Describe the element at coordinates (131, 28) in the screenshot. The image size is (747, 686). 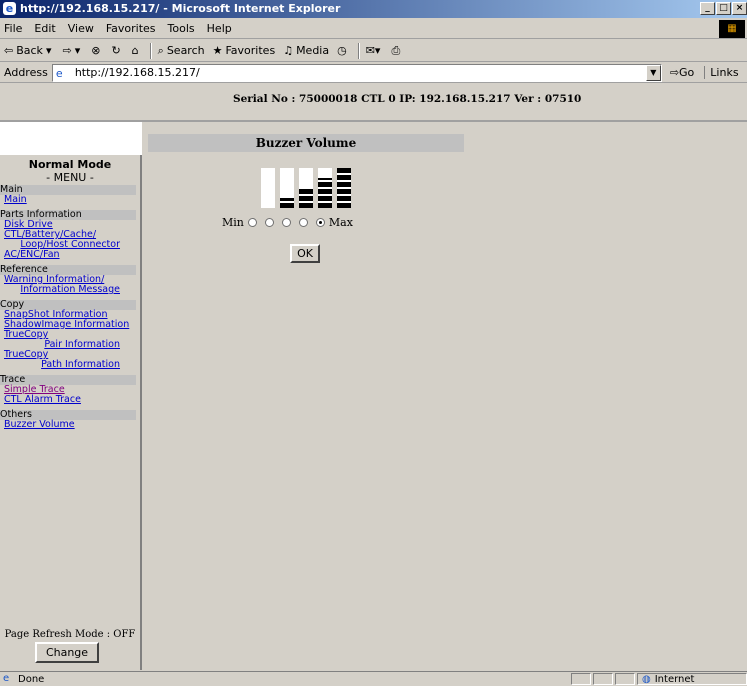
I see `menu-favorites: Favorites` at that location.